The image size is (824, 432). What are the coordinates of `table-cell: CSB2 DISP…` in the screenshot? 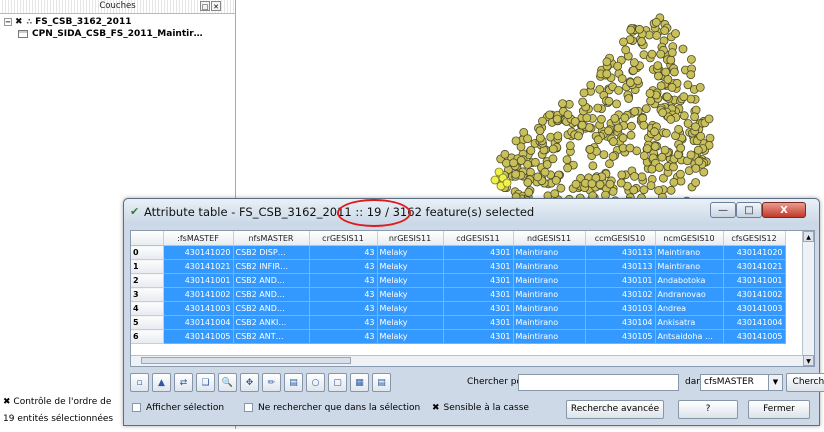 It's located at (271, 252).